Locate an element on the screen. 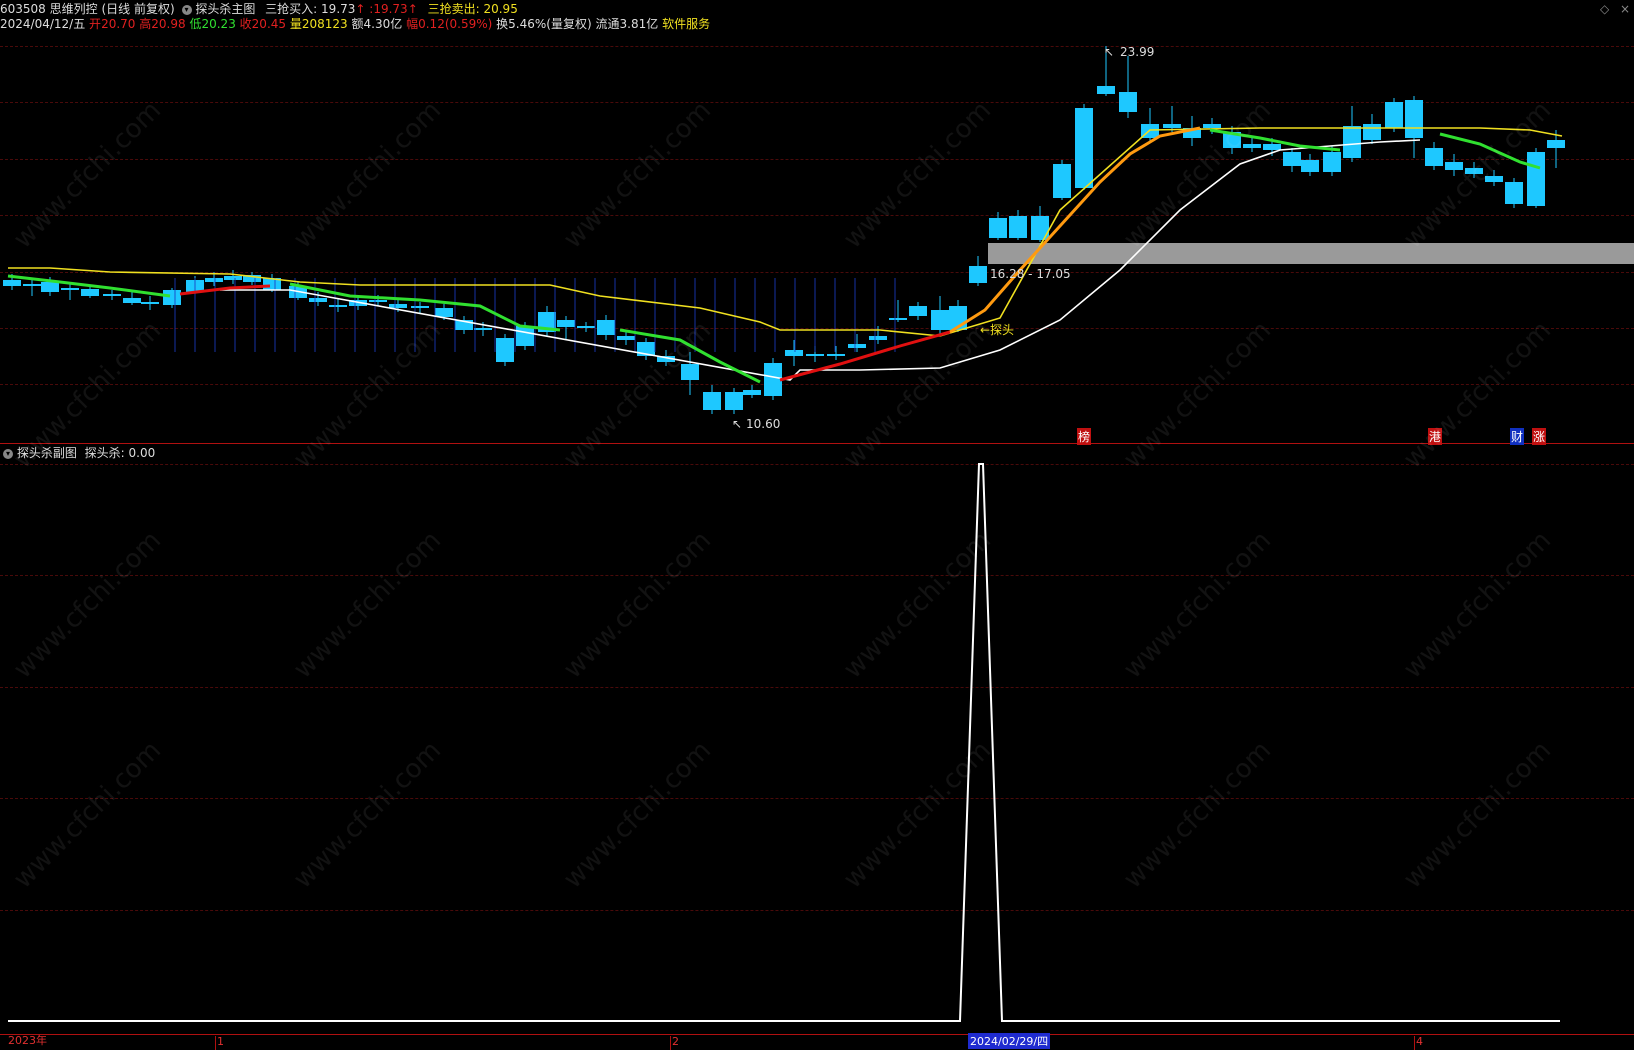  high-arrow-icon: ↖ is located at coordinates (1109, 52).